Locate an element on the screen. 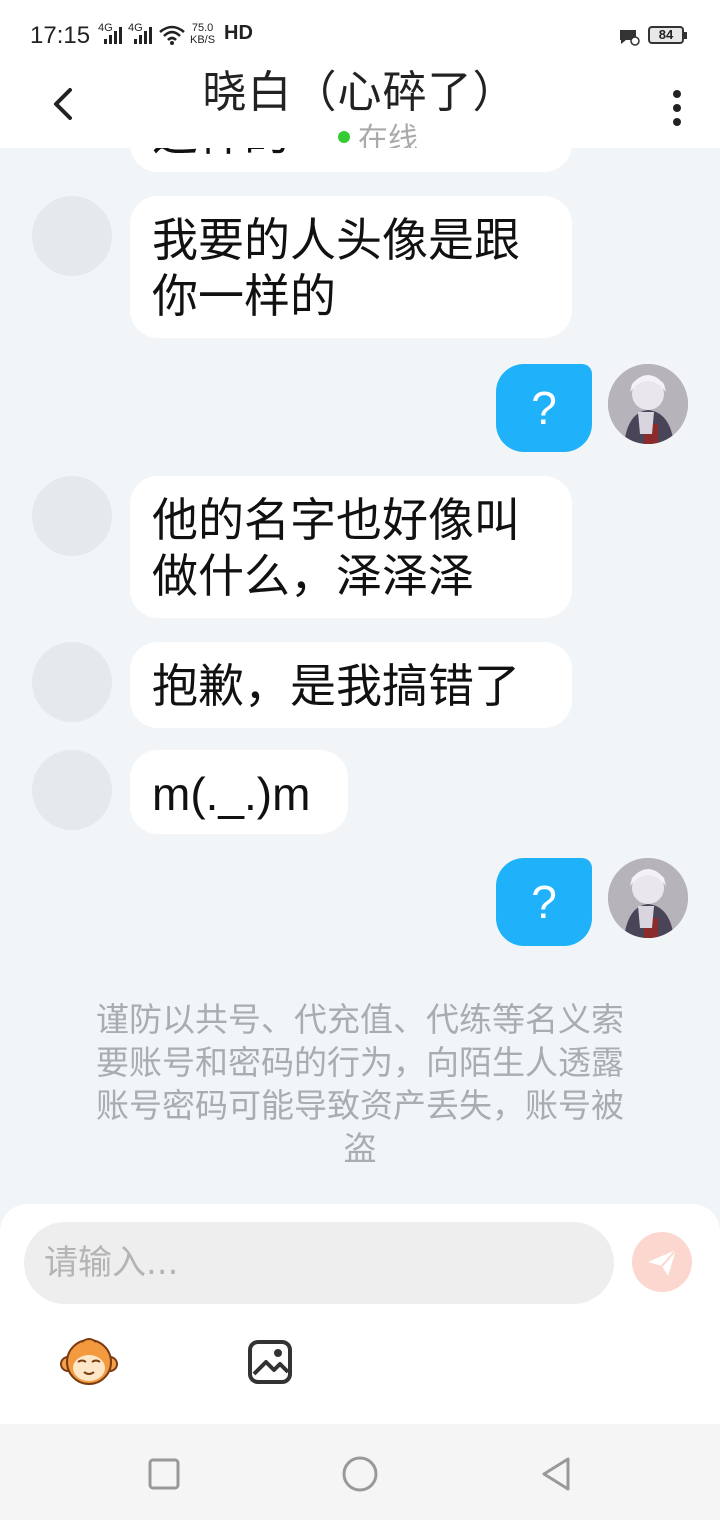 This screenshot has height=1520, width=720. paper-plane-icon is located at coordinates (662, 1262).